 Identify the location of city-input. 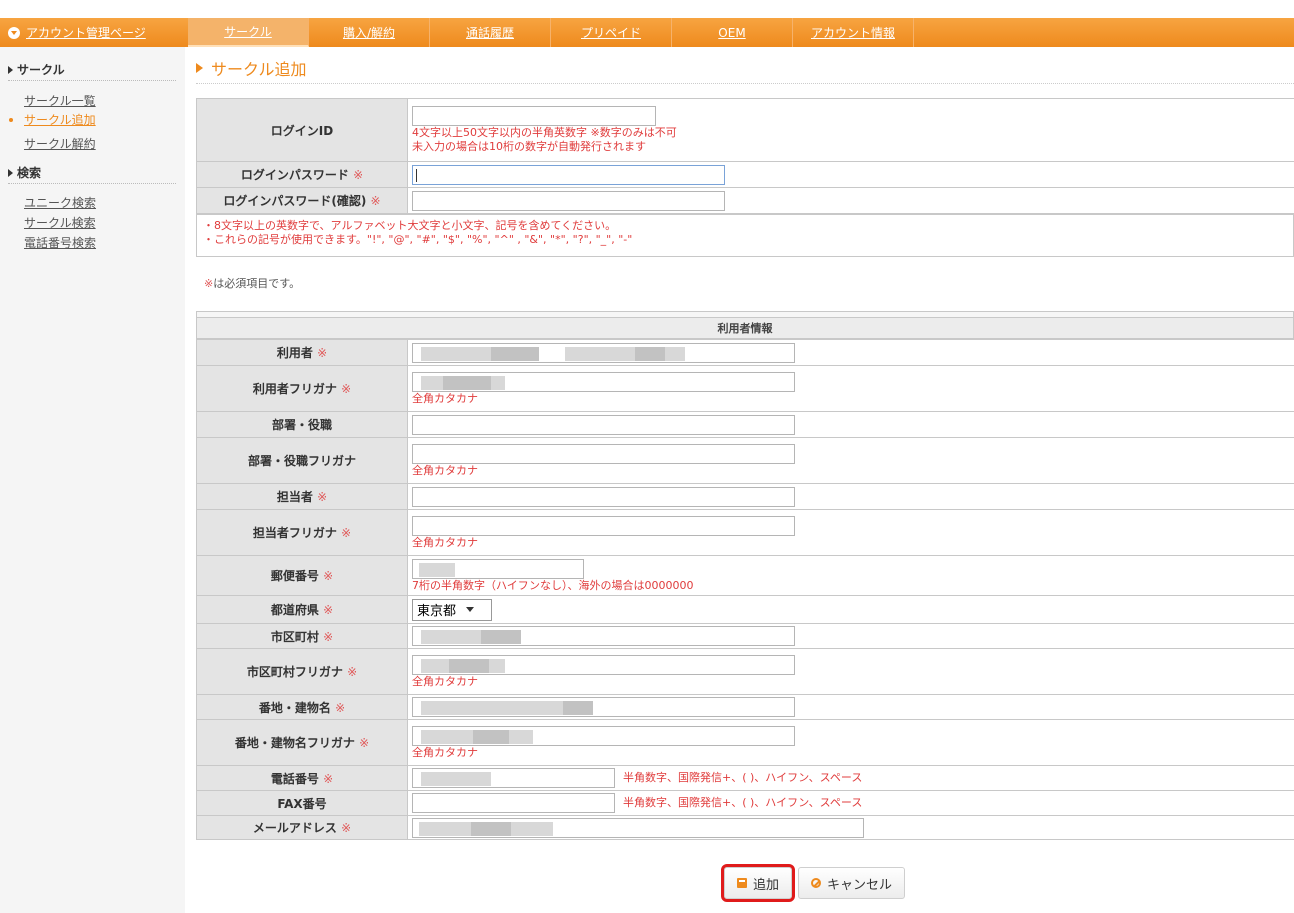
(603, 636).